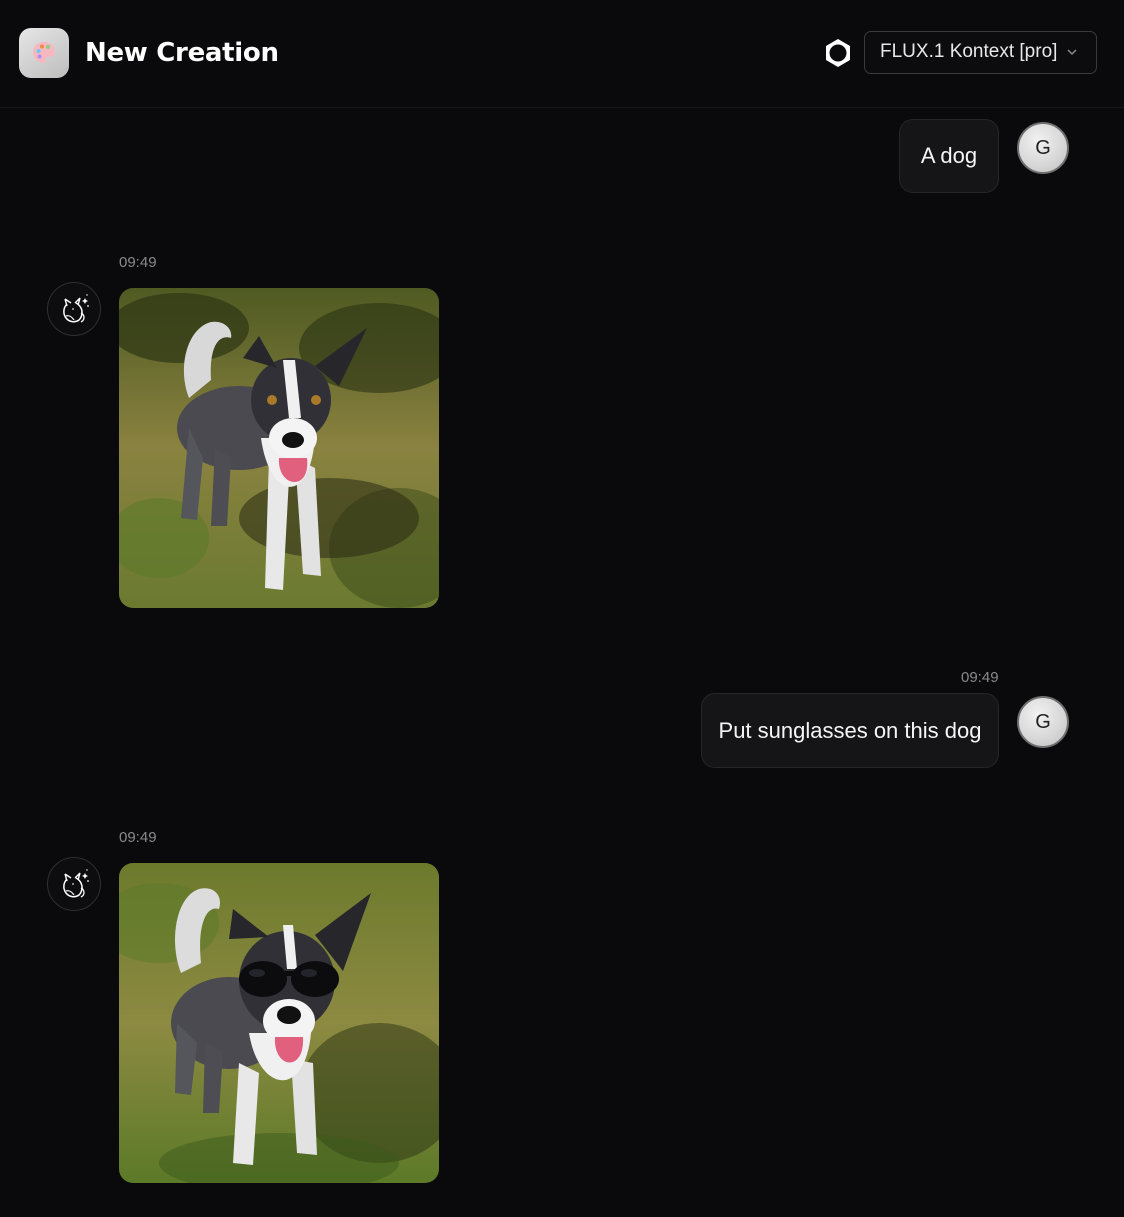  I want to click on user-message-bubble: Put sunglasses on this dog, so click(850, 730).